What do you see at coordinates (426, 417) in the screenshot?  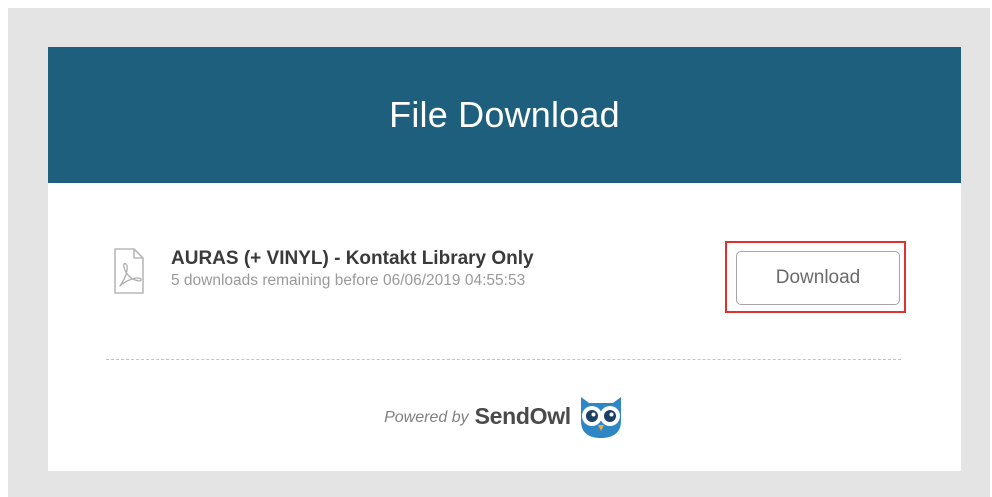 I see `powered-by-label: Powered by` at bounding box center [426, 417].